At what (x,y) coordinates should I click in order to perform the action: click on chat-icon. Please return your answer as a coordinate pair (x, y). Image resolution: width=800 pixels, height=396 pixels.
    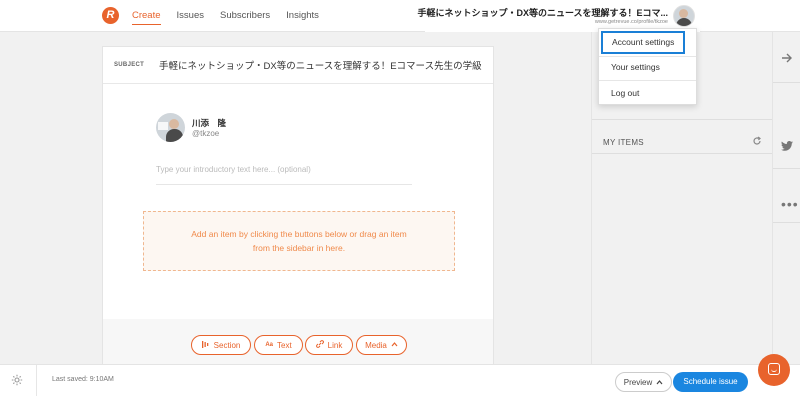
    Looking at the image, I should click on (774, 370).